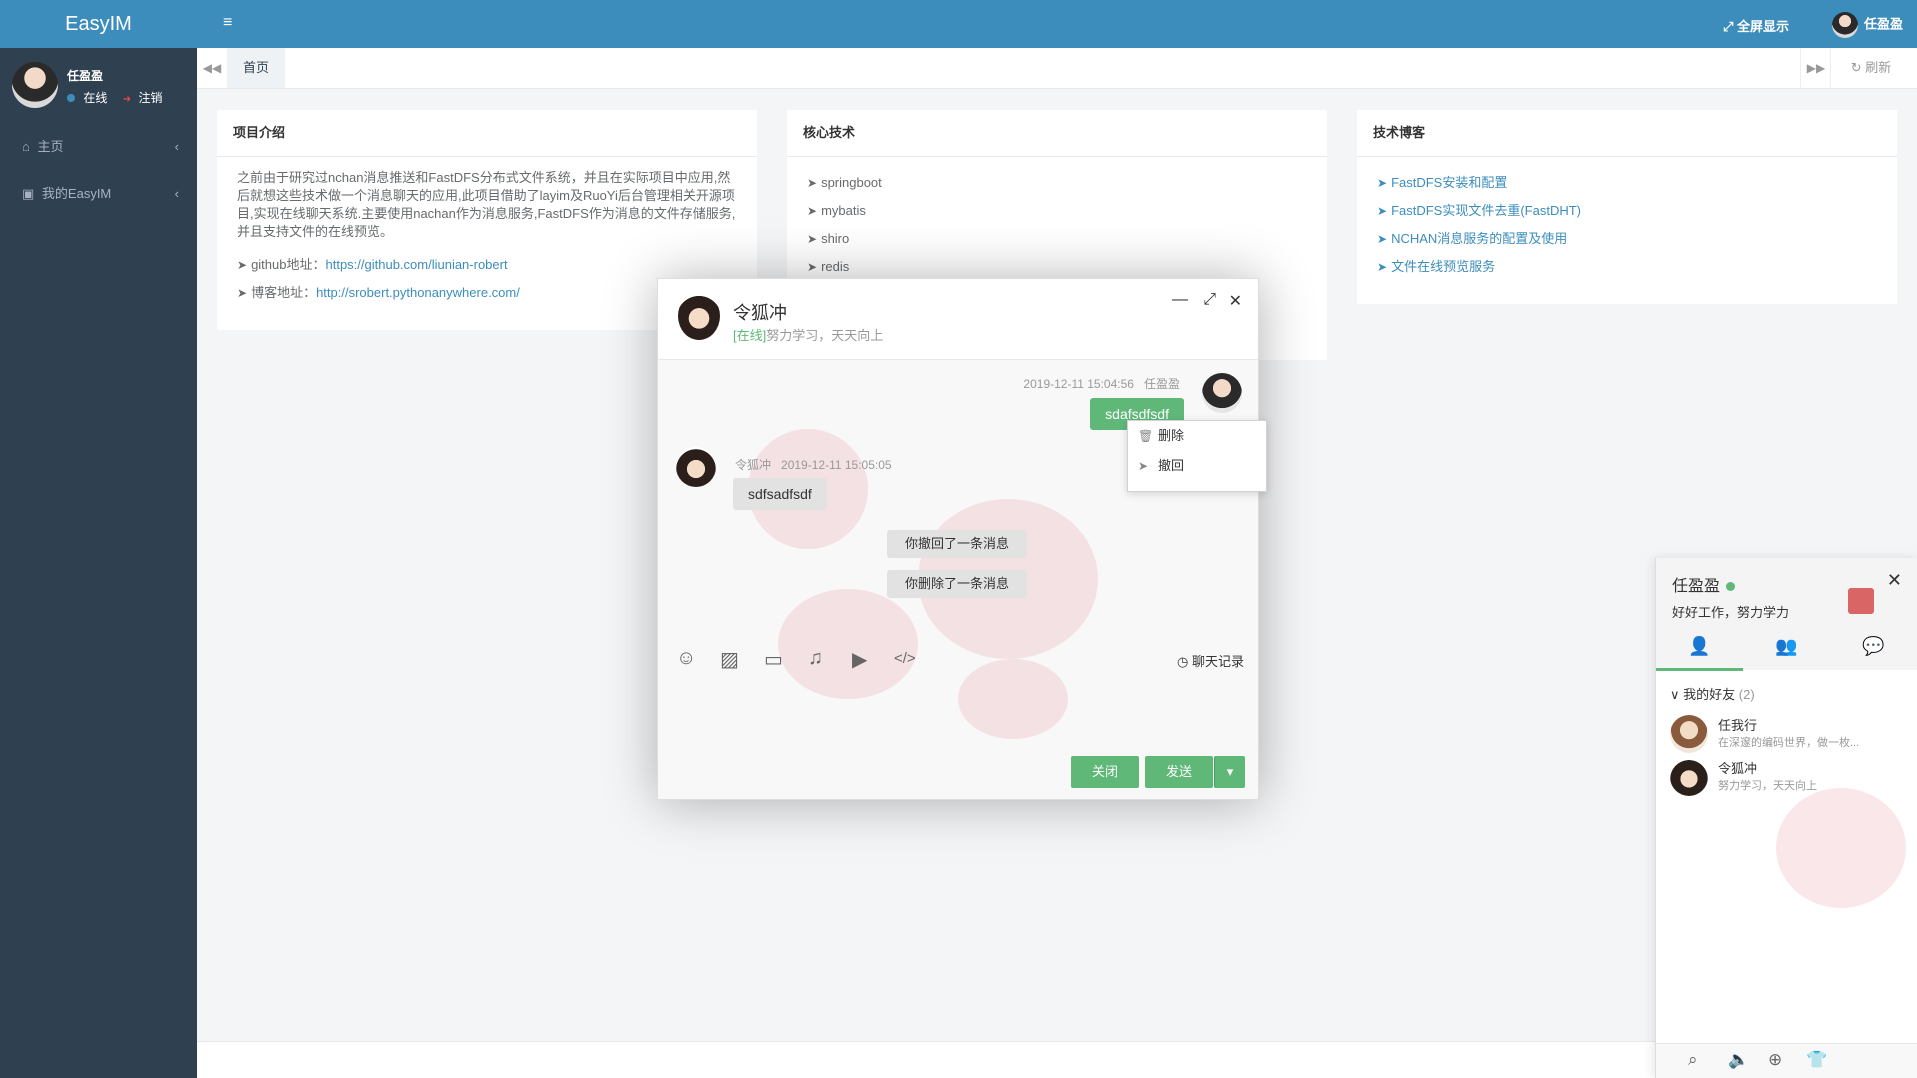  Describe the element at coordinates (98, 147) in the screenshot. I see `sidebar-item-home: ⌂ 主页 ‹` at that location.